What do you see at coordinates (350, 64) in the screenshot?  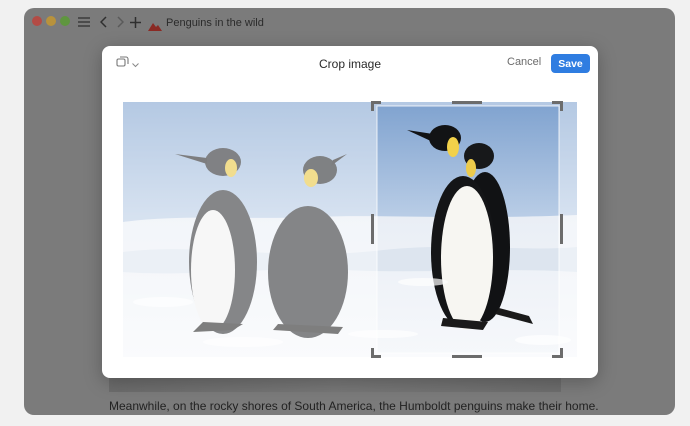 I see `dialog-header: Crop image Cancel Save` at bounding box center [350, 64].